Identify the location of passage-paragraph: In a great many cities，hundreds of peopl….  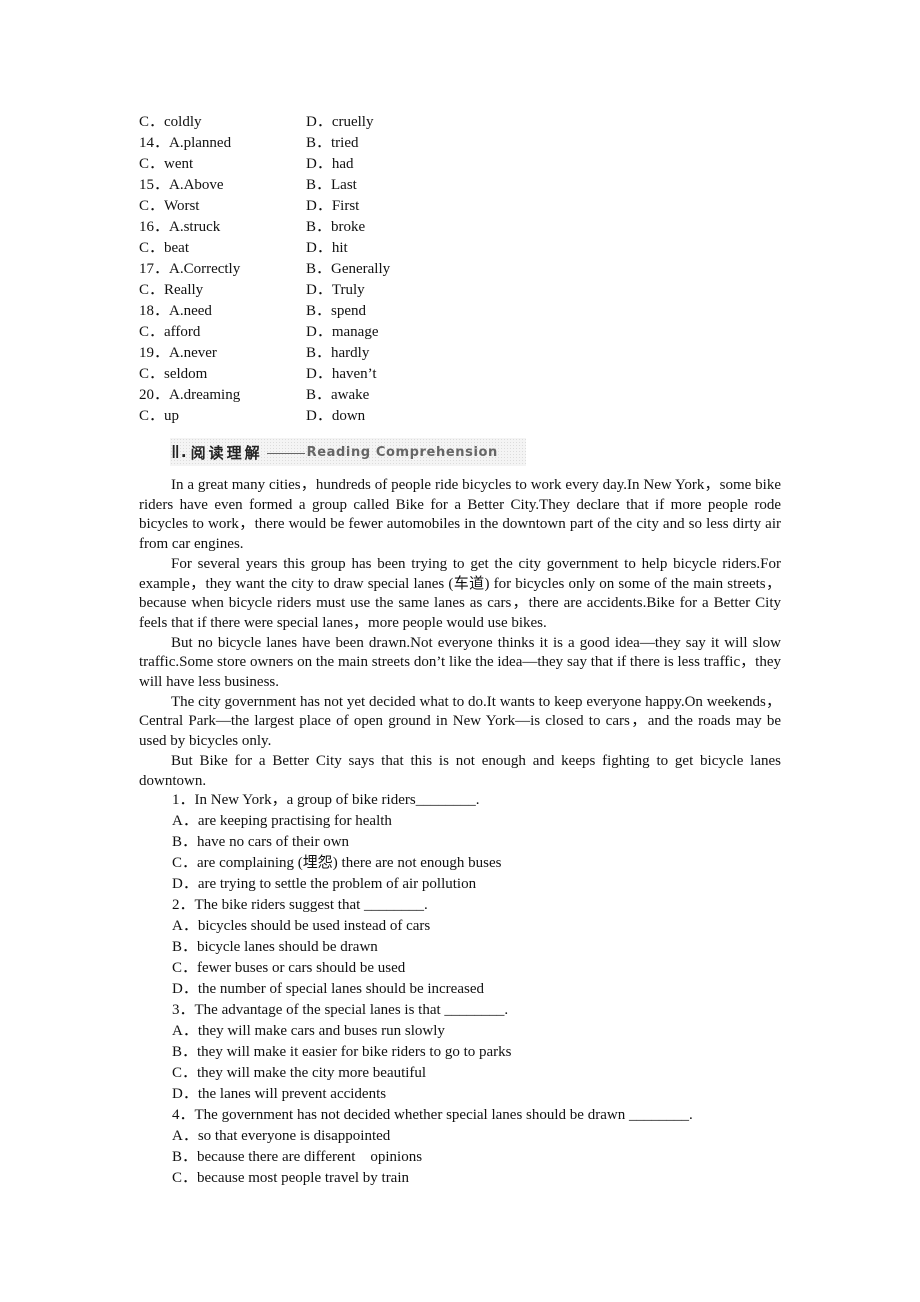
(460, 515).